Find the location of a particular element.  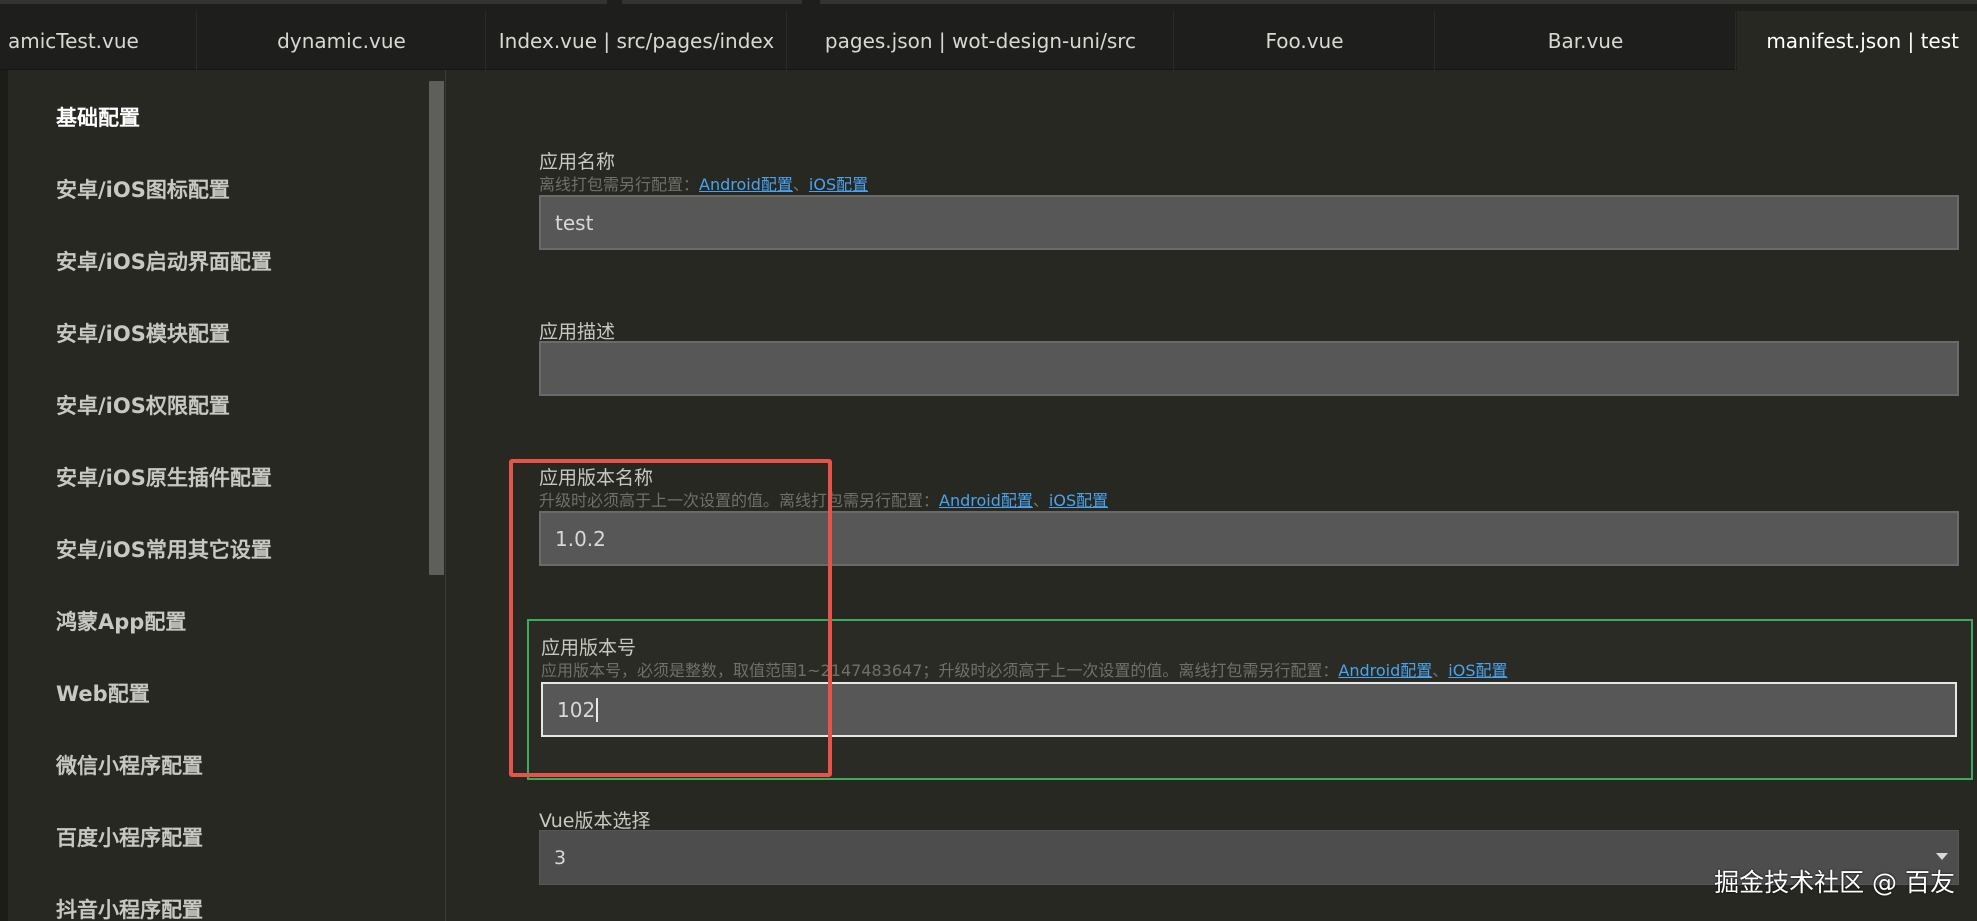

app-name-value: test is located at coordinates (574, 222).